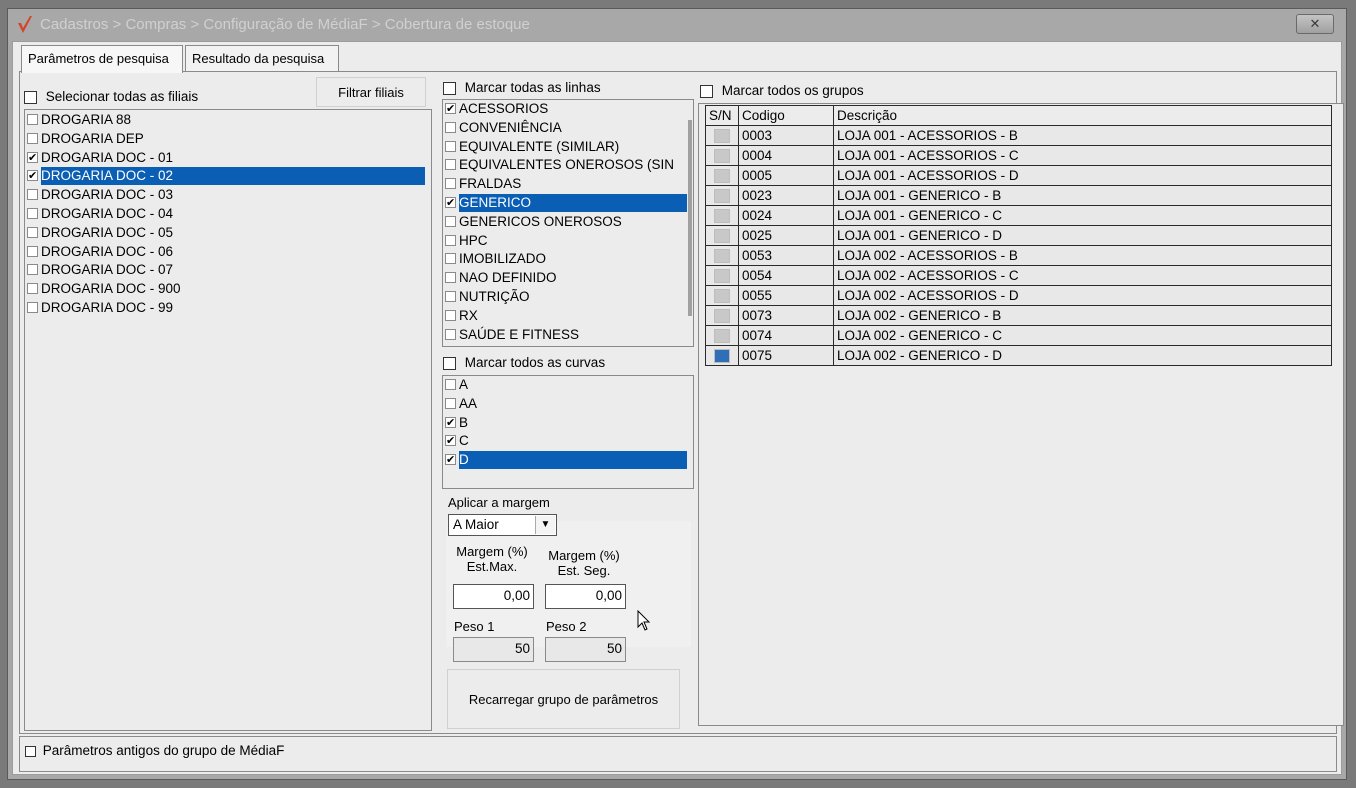 This screenshot has height=788, width=1356. What do you see at coordinates (1018, 255) in the screenshot?
I see `table-row: 0053 LOJA 002 - ACESSORIOS - B` at bounding box center [1018, 255].